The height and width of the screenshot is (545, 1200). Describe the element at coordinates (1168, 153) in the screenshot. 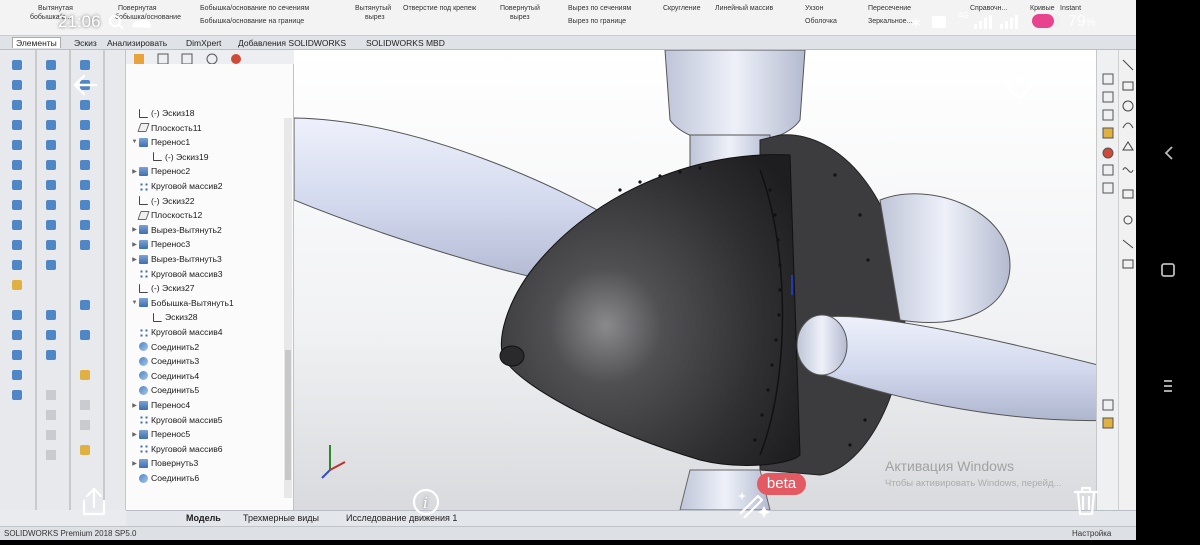

I see `nav-collapse-icon` at that location.